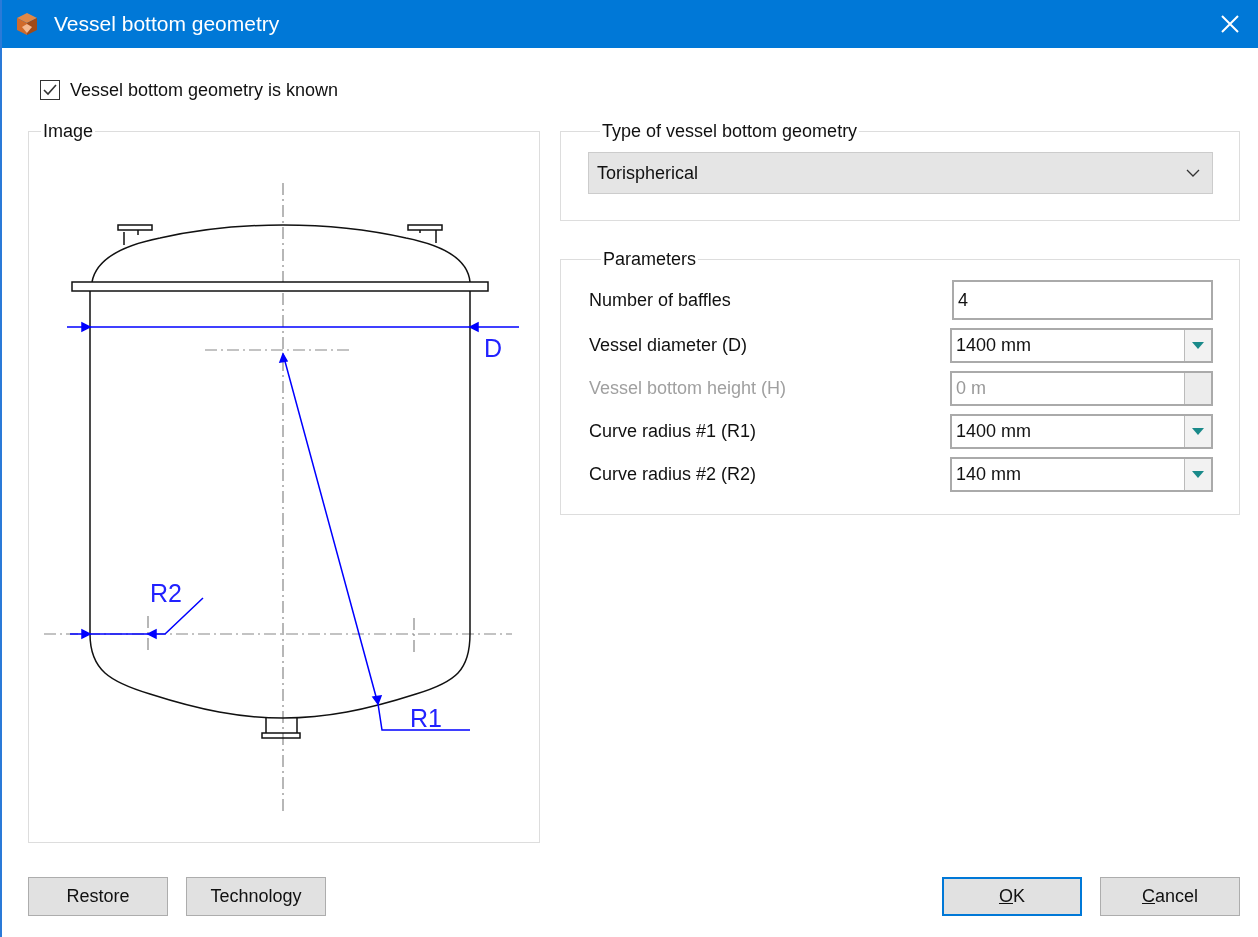 This screenshot has height=937, width=1258. I want to click on close-icon, so click(1230, 24).